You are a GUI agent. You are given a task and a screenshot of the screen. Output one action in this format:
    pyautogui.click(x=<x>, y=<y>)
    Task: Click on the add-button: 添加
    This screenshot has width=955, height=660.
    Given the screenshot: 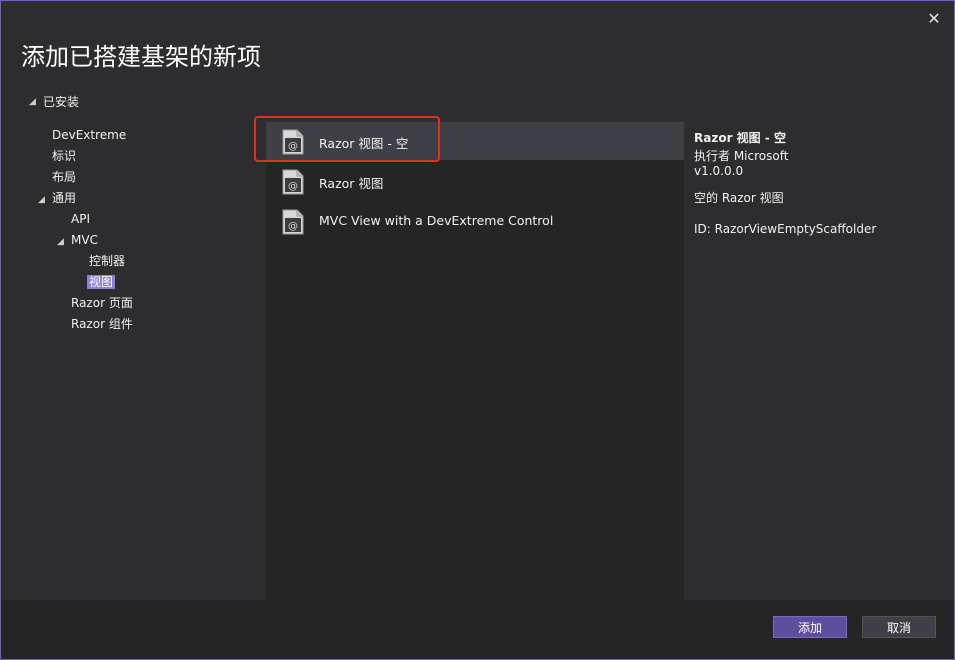 What is the action you would take?
    pyautogui.click(x=810, y=627)
    